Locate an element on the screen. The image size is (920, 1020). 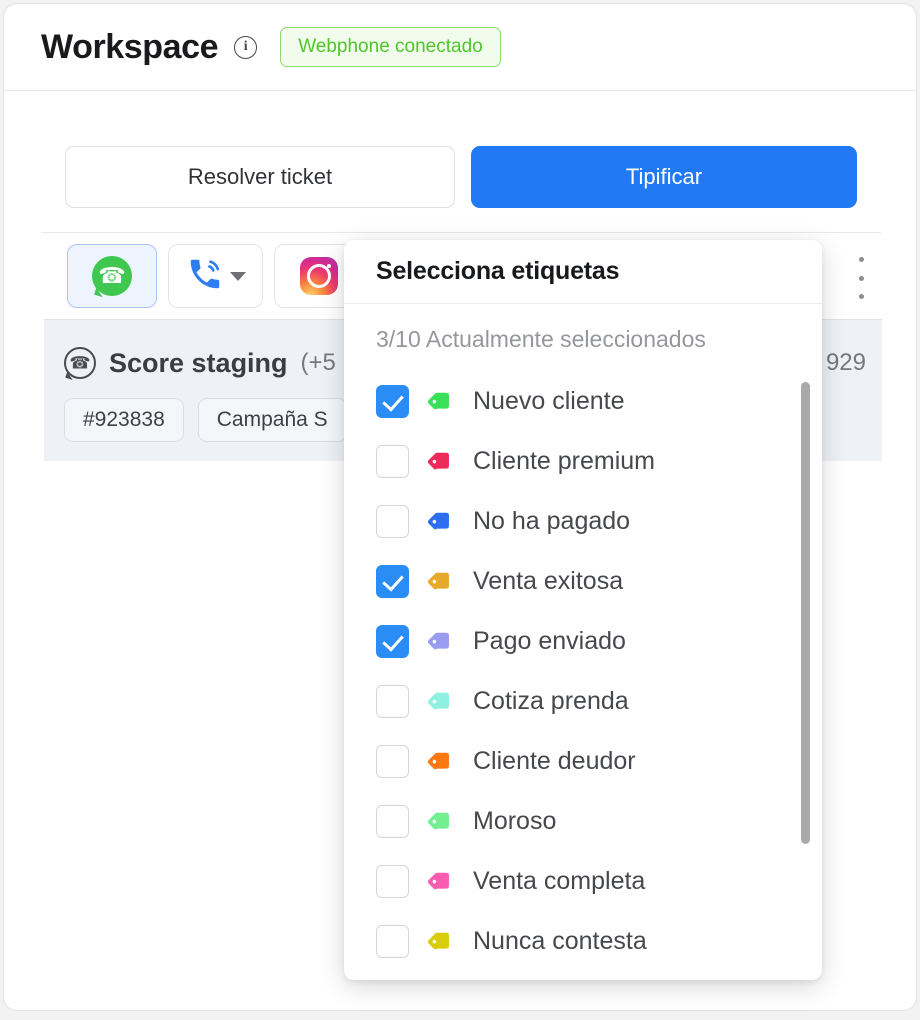
dropdown-header: Selecciona etiquetas is located at coordinates (583, 272).